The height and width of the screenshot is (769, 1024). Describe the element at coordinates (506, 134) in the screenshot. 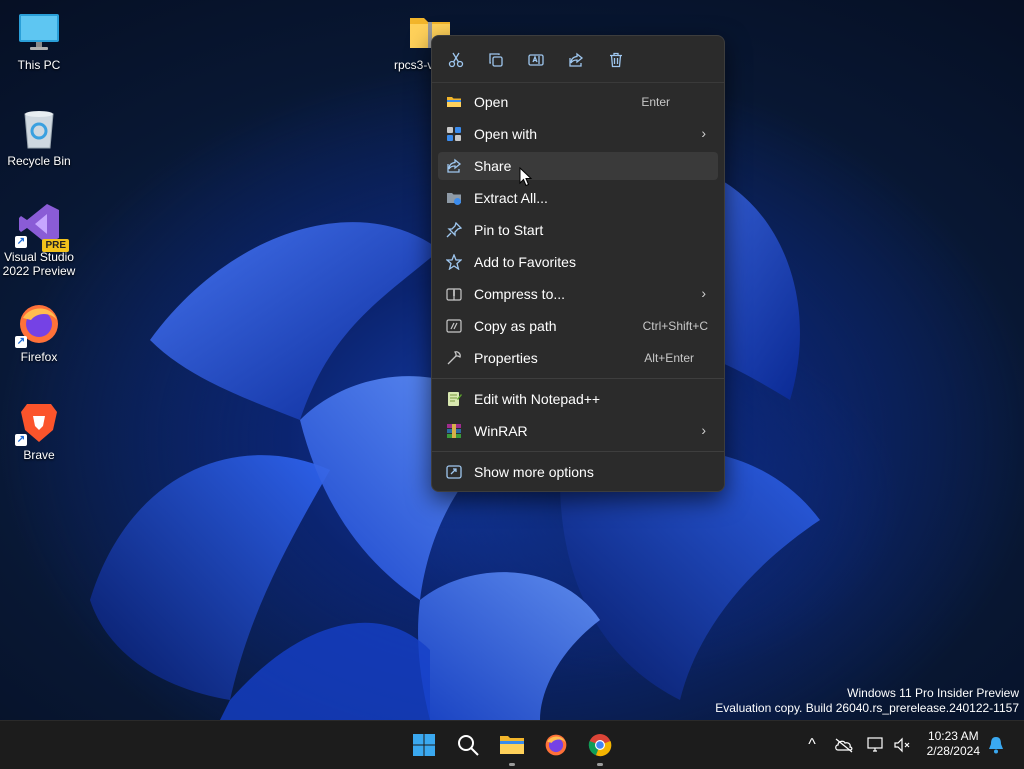

I see `menu-item-label: Open with` at that location.